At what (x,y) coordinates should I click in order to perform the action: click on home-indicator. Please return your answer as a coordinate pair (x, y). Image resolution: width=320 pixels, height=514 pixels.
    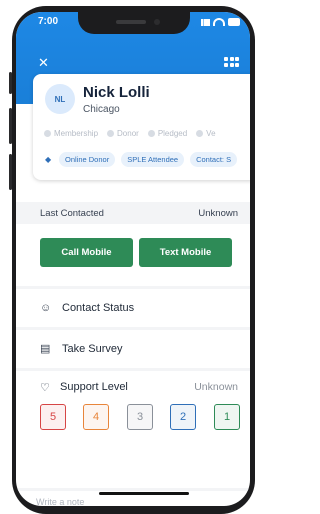
    Looking at the image, I should click on (144, 493).